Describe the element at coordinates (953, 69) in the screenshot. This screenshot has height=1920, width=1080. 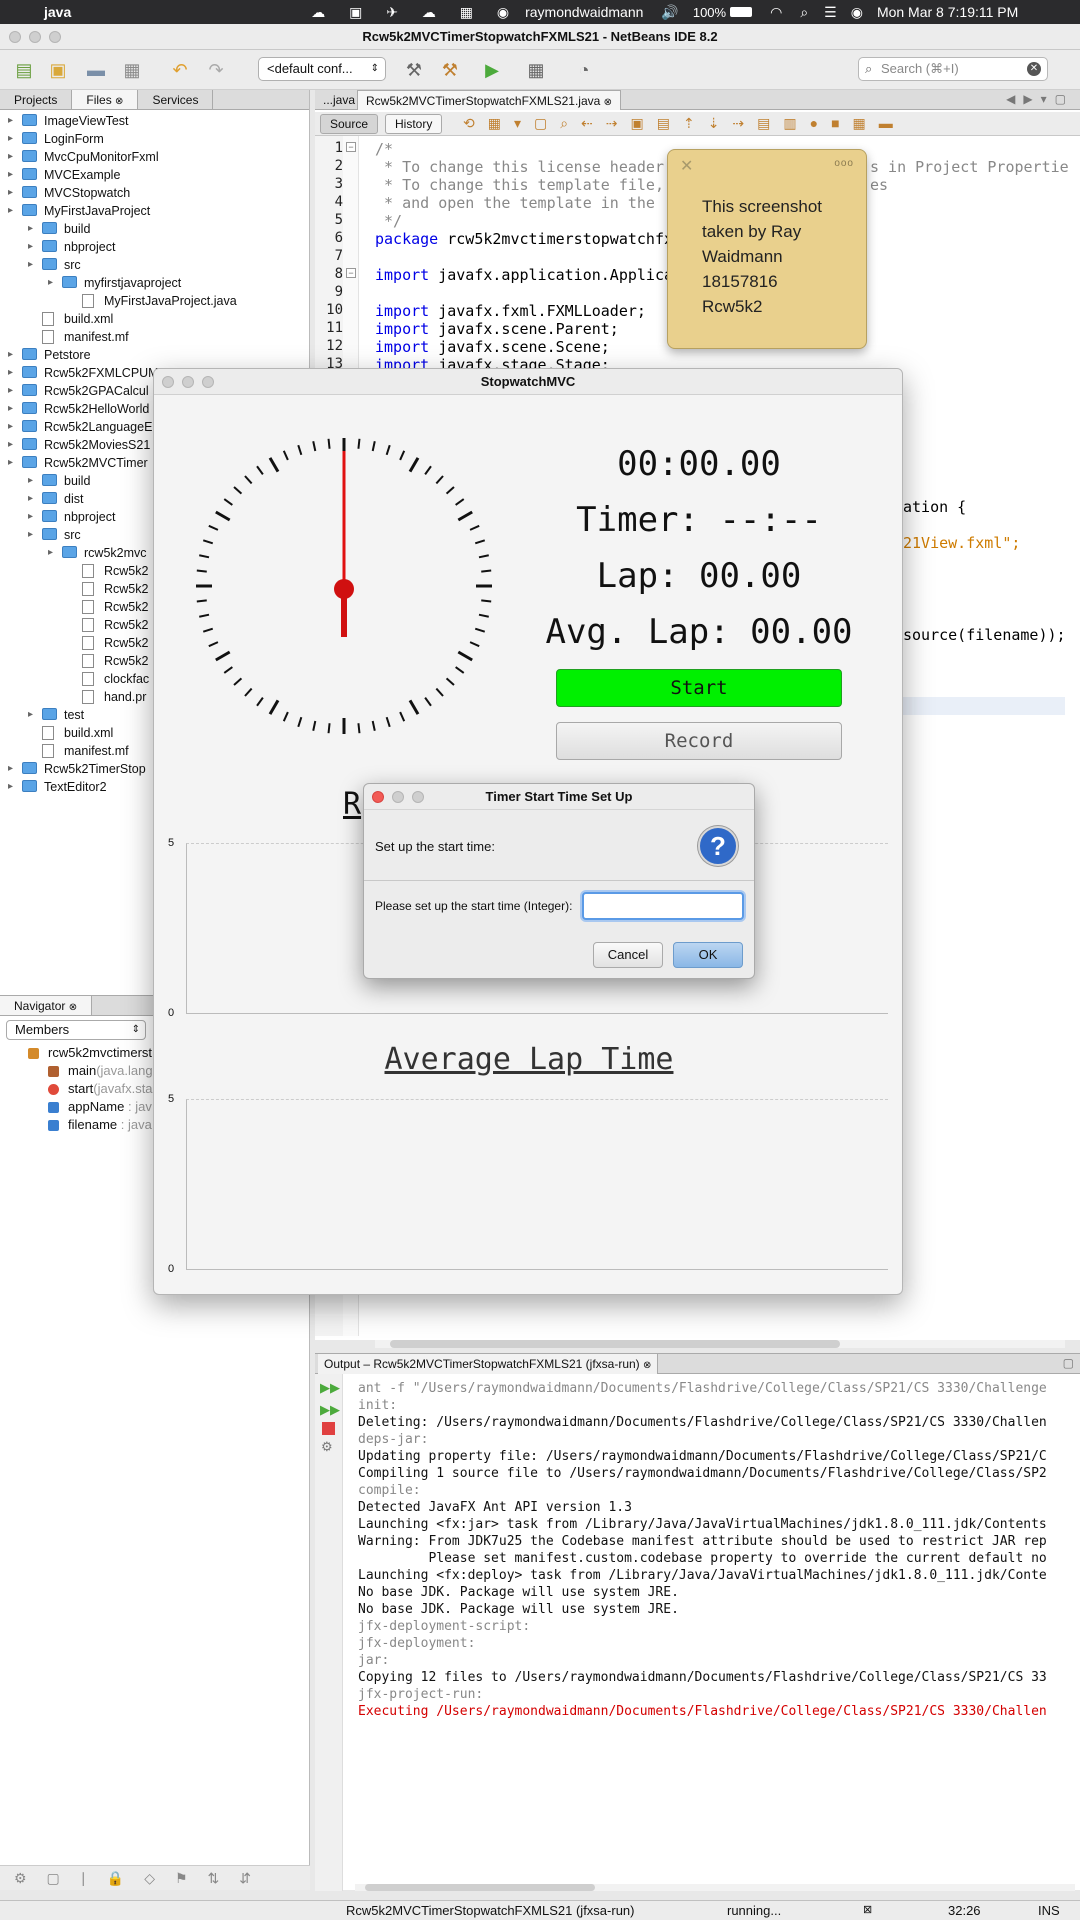
I see `ide-search-input: ⌕ Search (⌘+I) ✕` at that location.